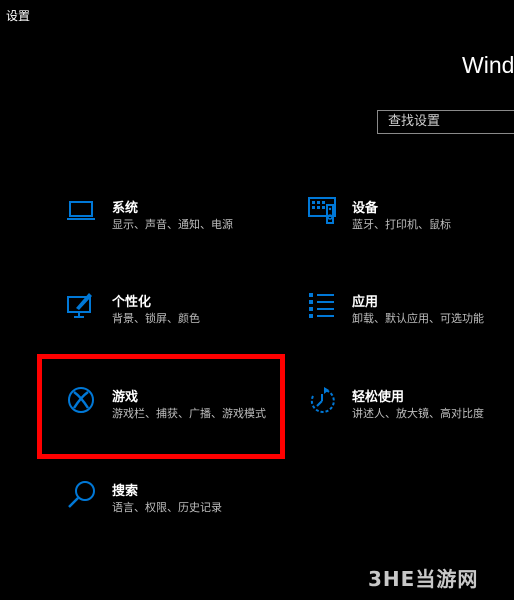  Describe the element at coordinates (167, 217) in the screenshot. I see `tile-system: 系统 显示、声音、通知、电源` at that location.